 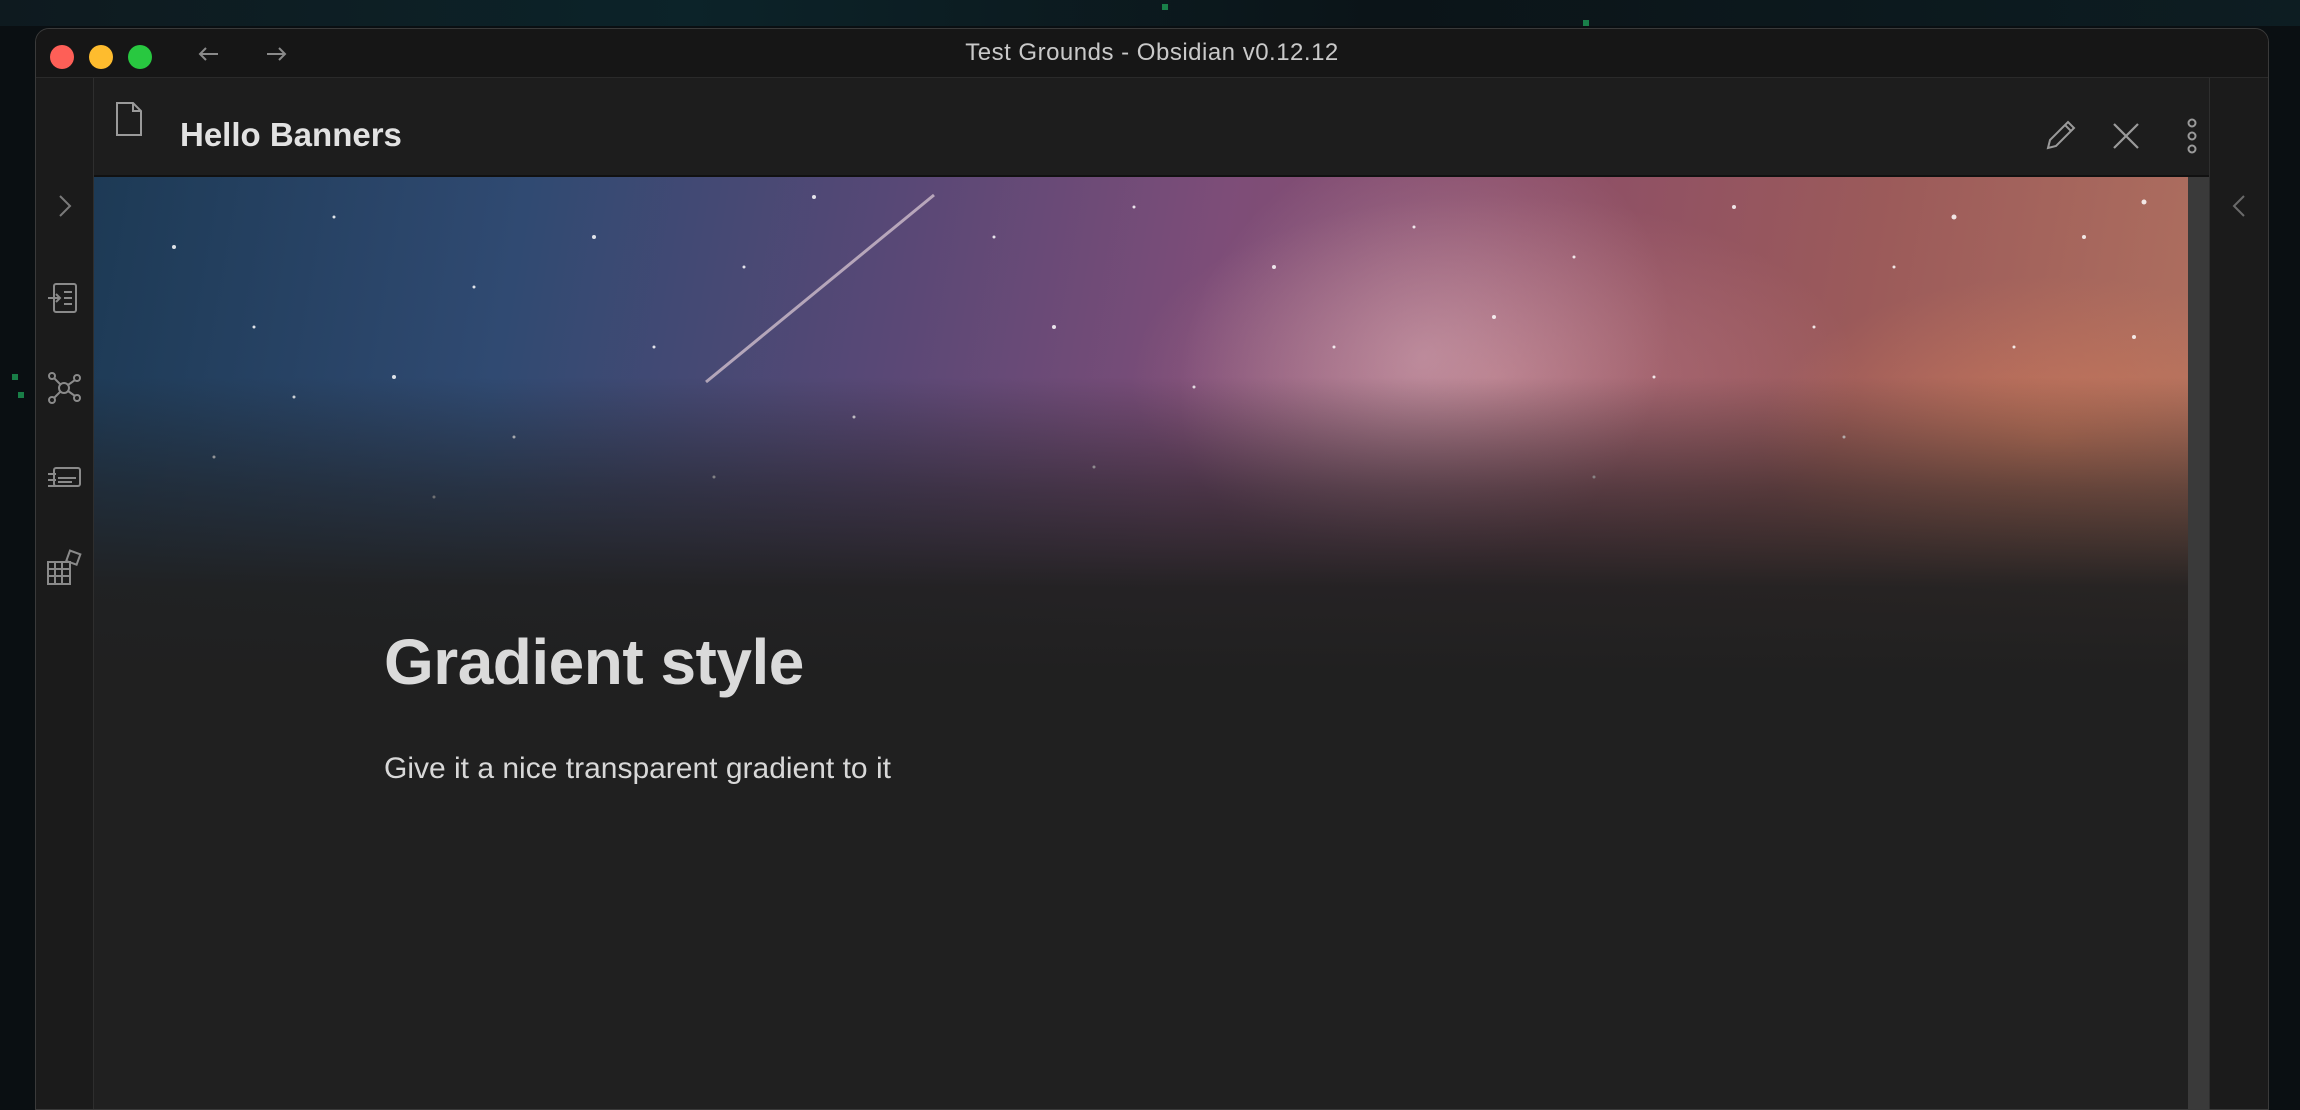 What do you see at coordinates (64, 298) in the screenshot?
I see `switcher-icon` at bounding box center [64, 298].